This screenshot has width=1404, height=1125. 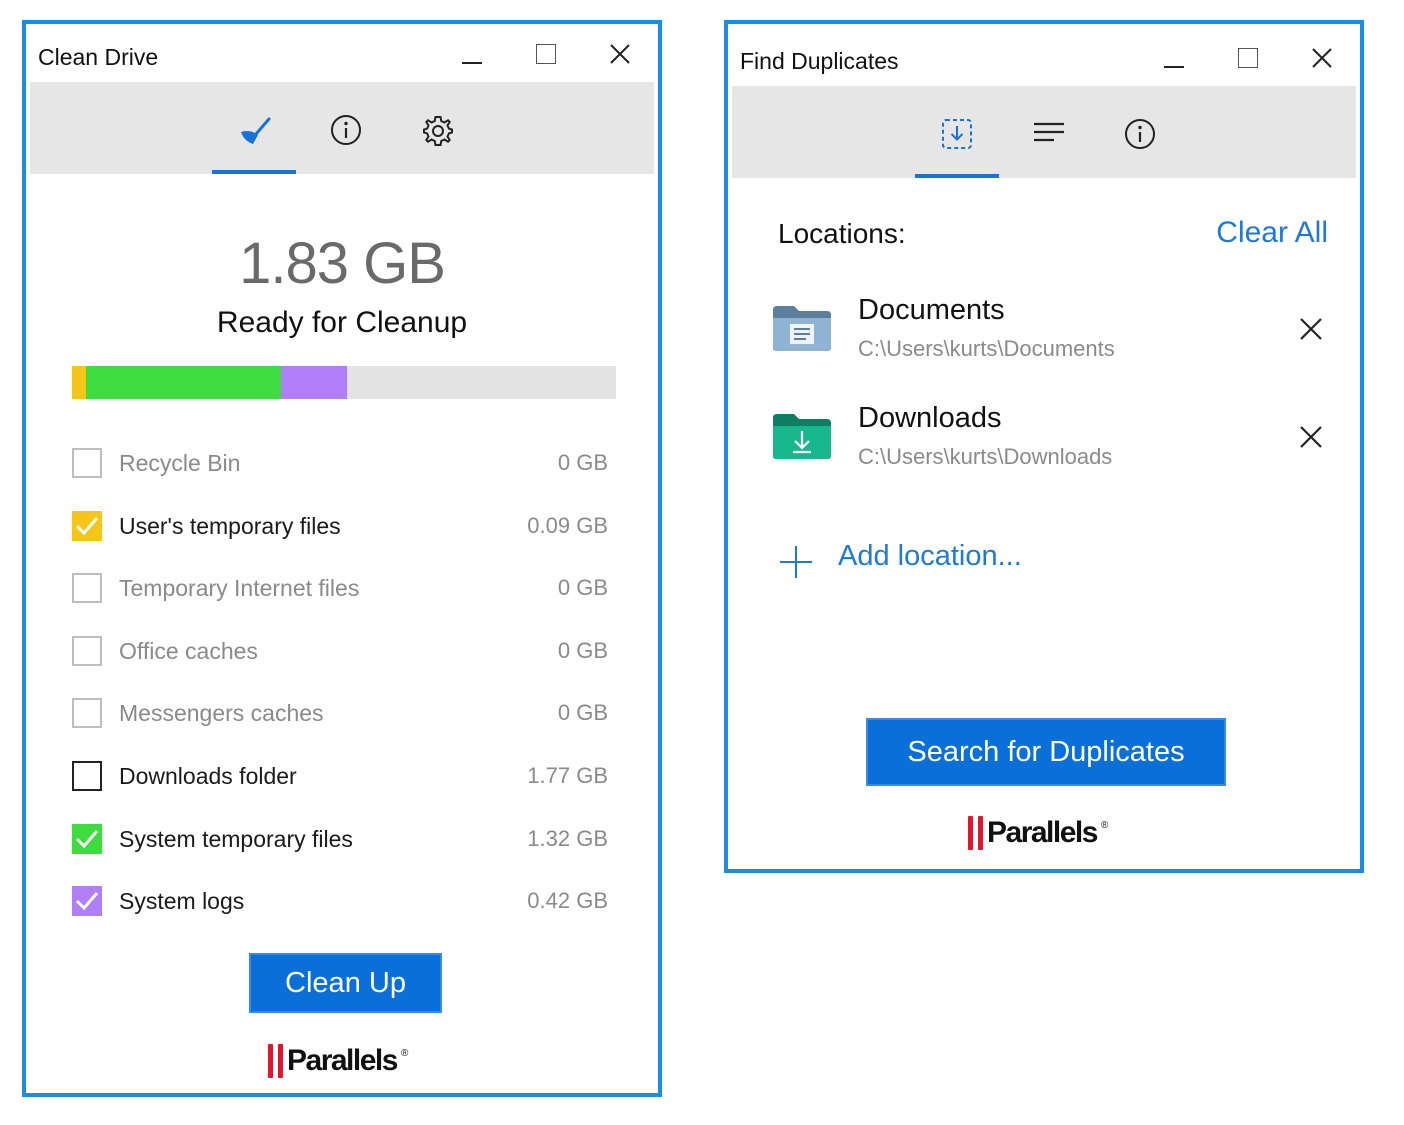 I want to click on cleanup-item-label: Downloads folder, so click(x=208, y=775).